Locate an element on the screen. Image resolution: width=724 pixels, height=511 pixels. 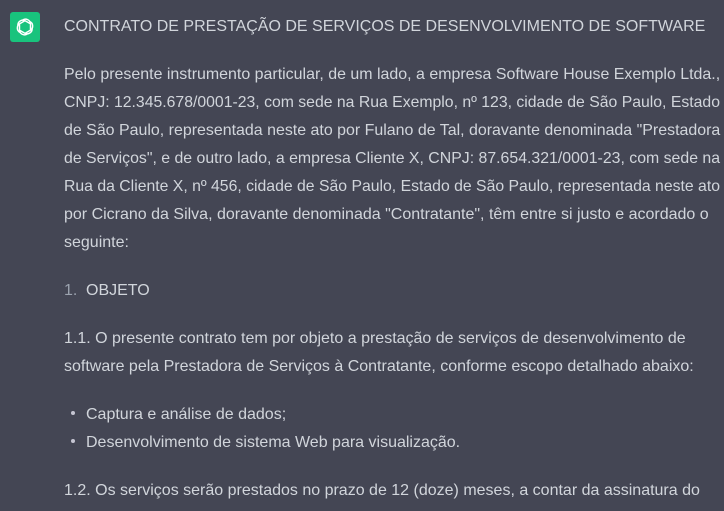
intro-line: seguinte: is located at coordinates (96, 242).